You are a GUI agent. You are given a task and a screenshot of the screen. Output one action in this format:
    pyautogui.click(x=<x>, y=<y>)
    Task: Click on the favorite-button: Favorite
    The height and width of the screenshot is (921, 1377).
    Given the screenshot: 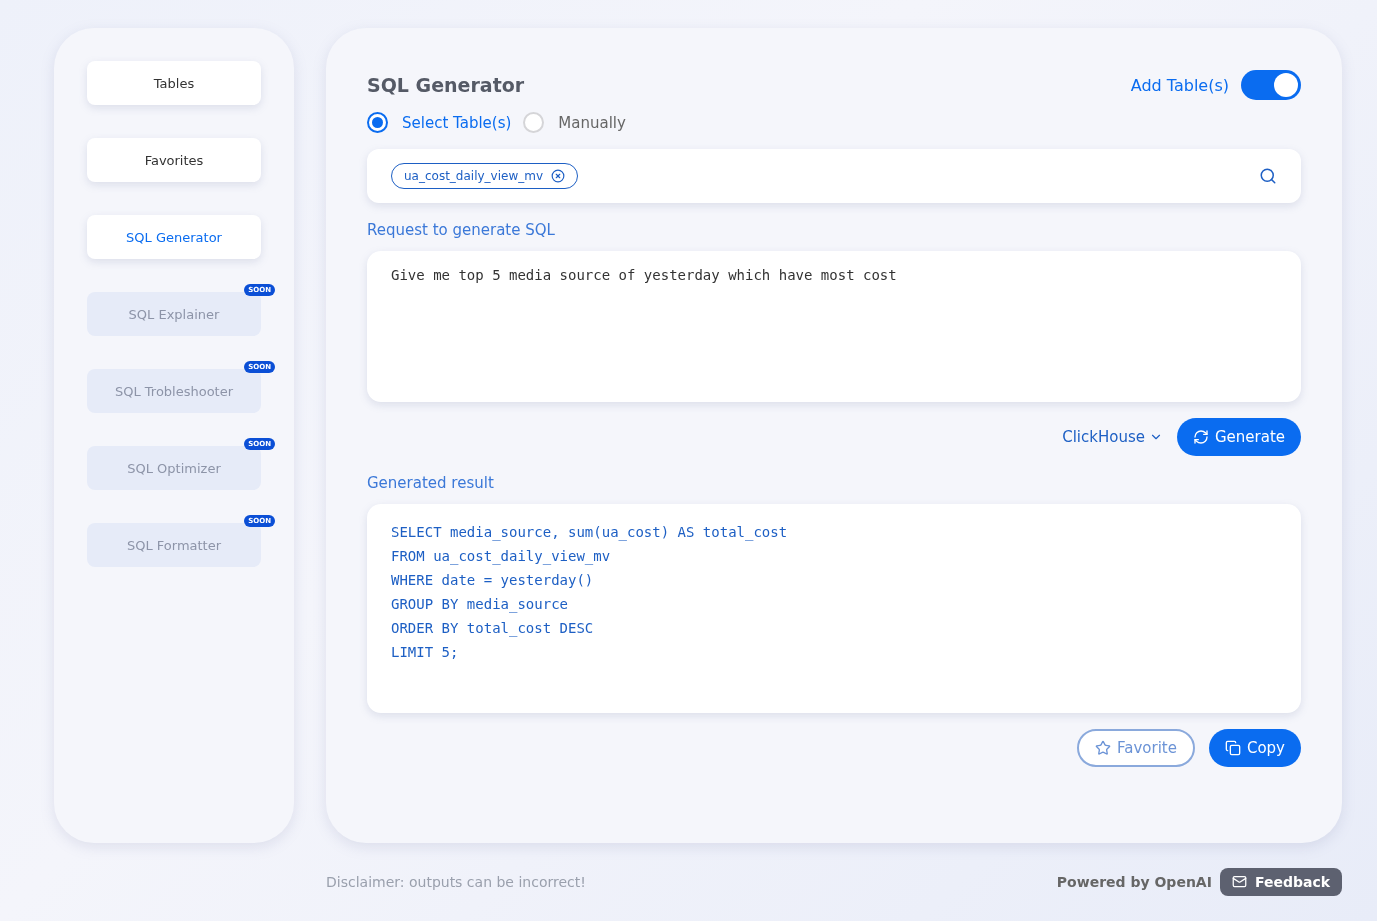 What is the action you would take?
    pyautogui.click(x=1136, y=748)
    